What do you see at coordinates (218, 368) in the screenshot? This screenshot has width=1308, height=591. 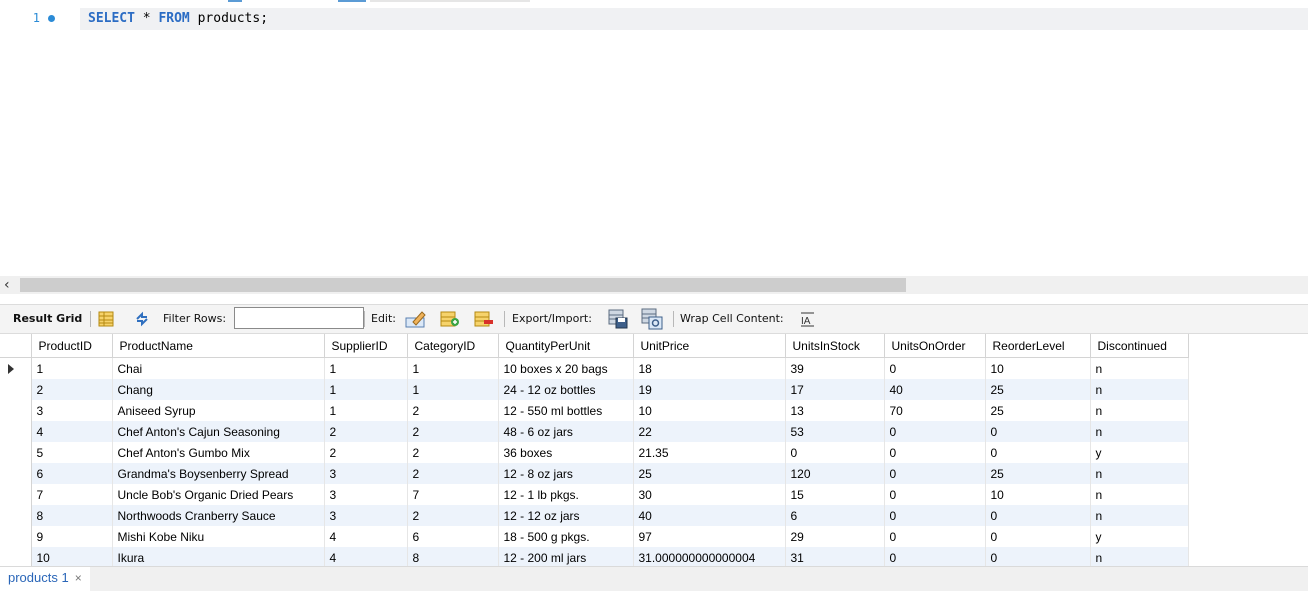 I see `grid-cell: Chai` at bounding box center [218, 368].